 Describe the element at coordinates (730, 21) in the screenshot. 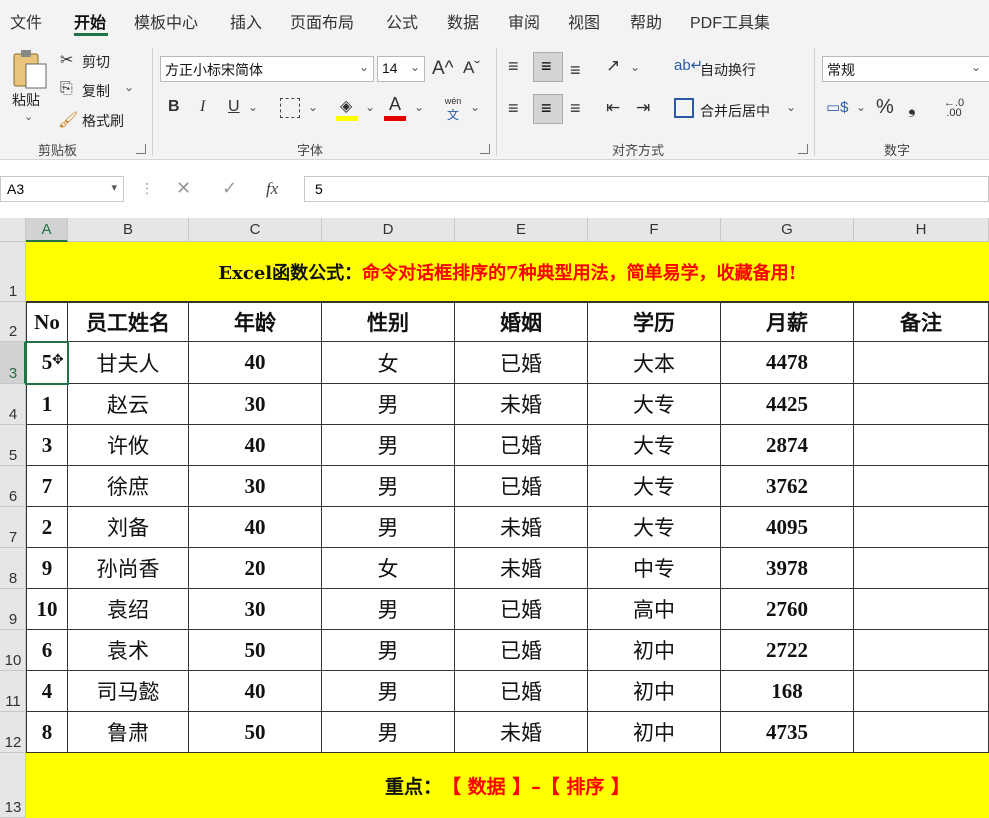

I see `tab-pdf-tools: PDF工具集` at that location.